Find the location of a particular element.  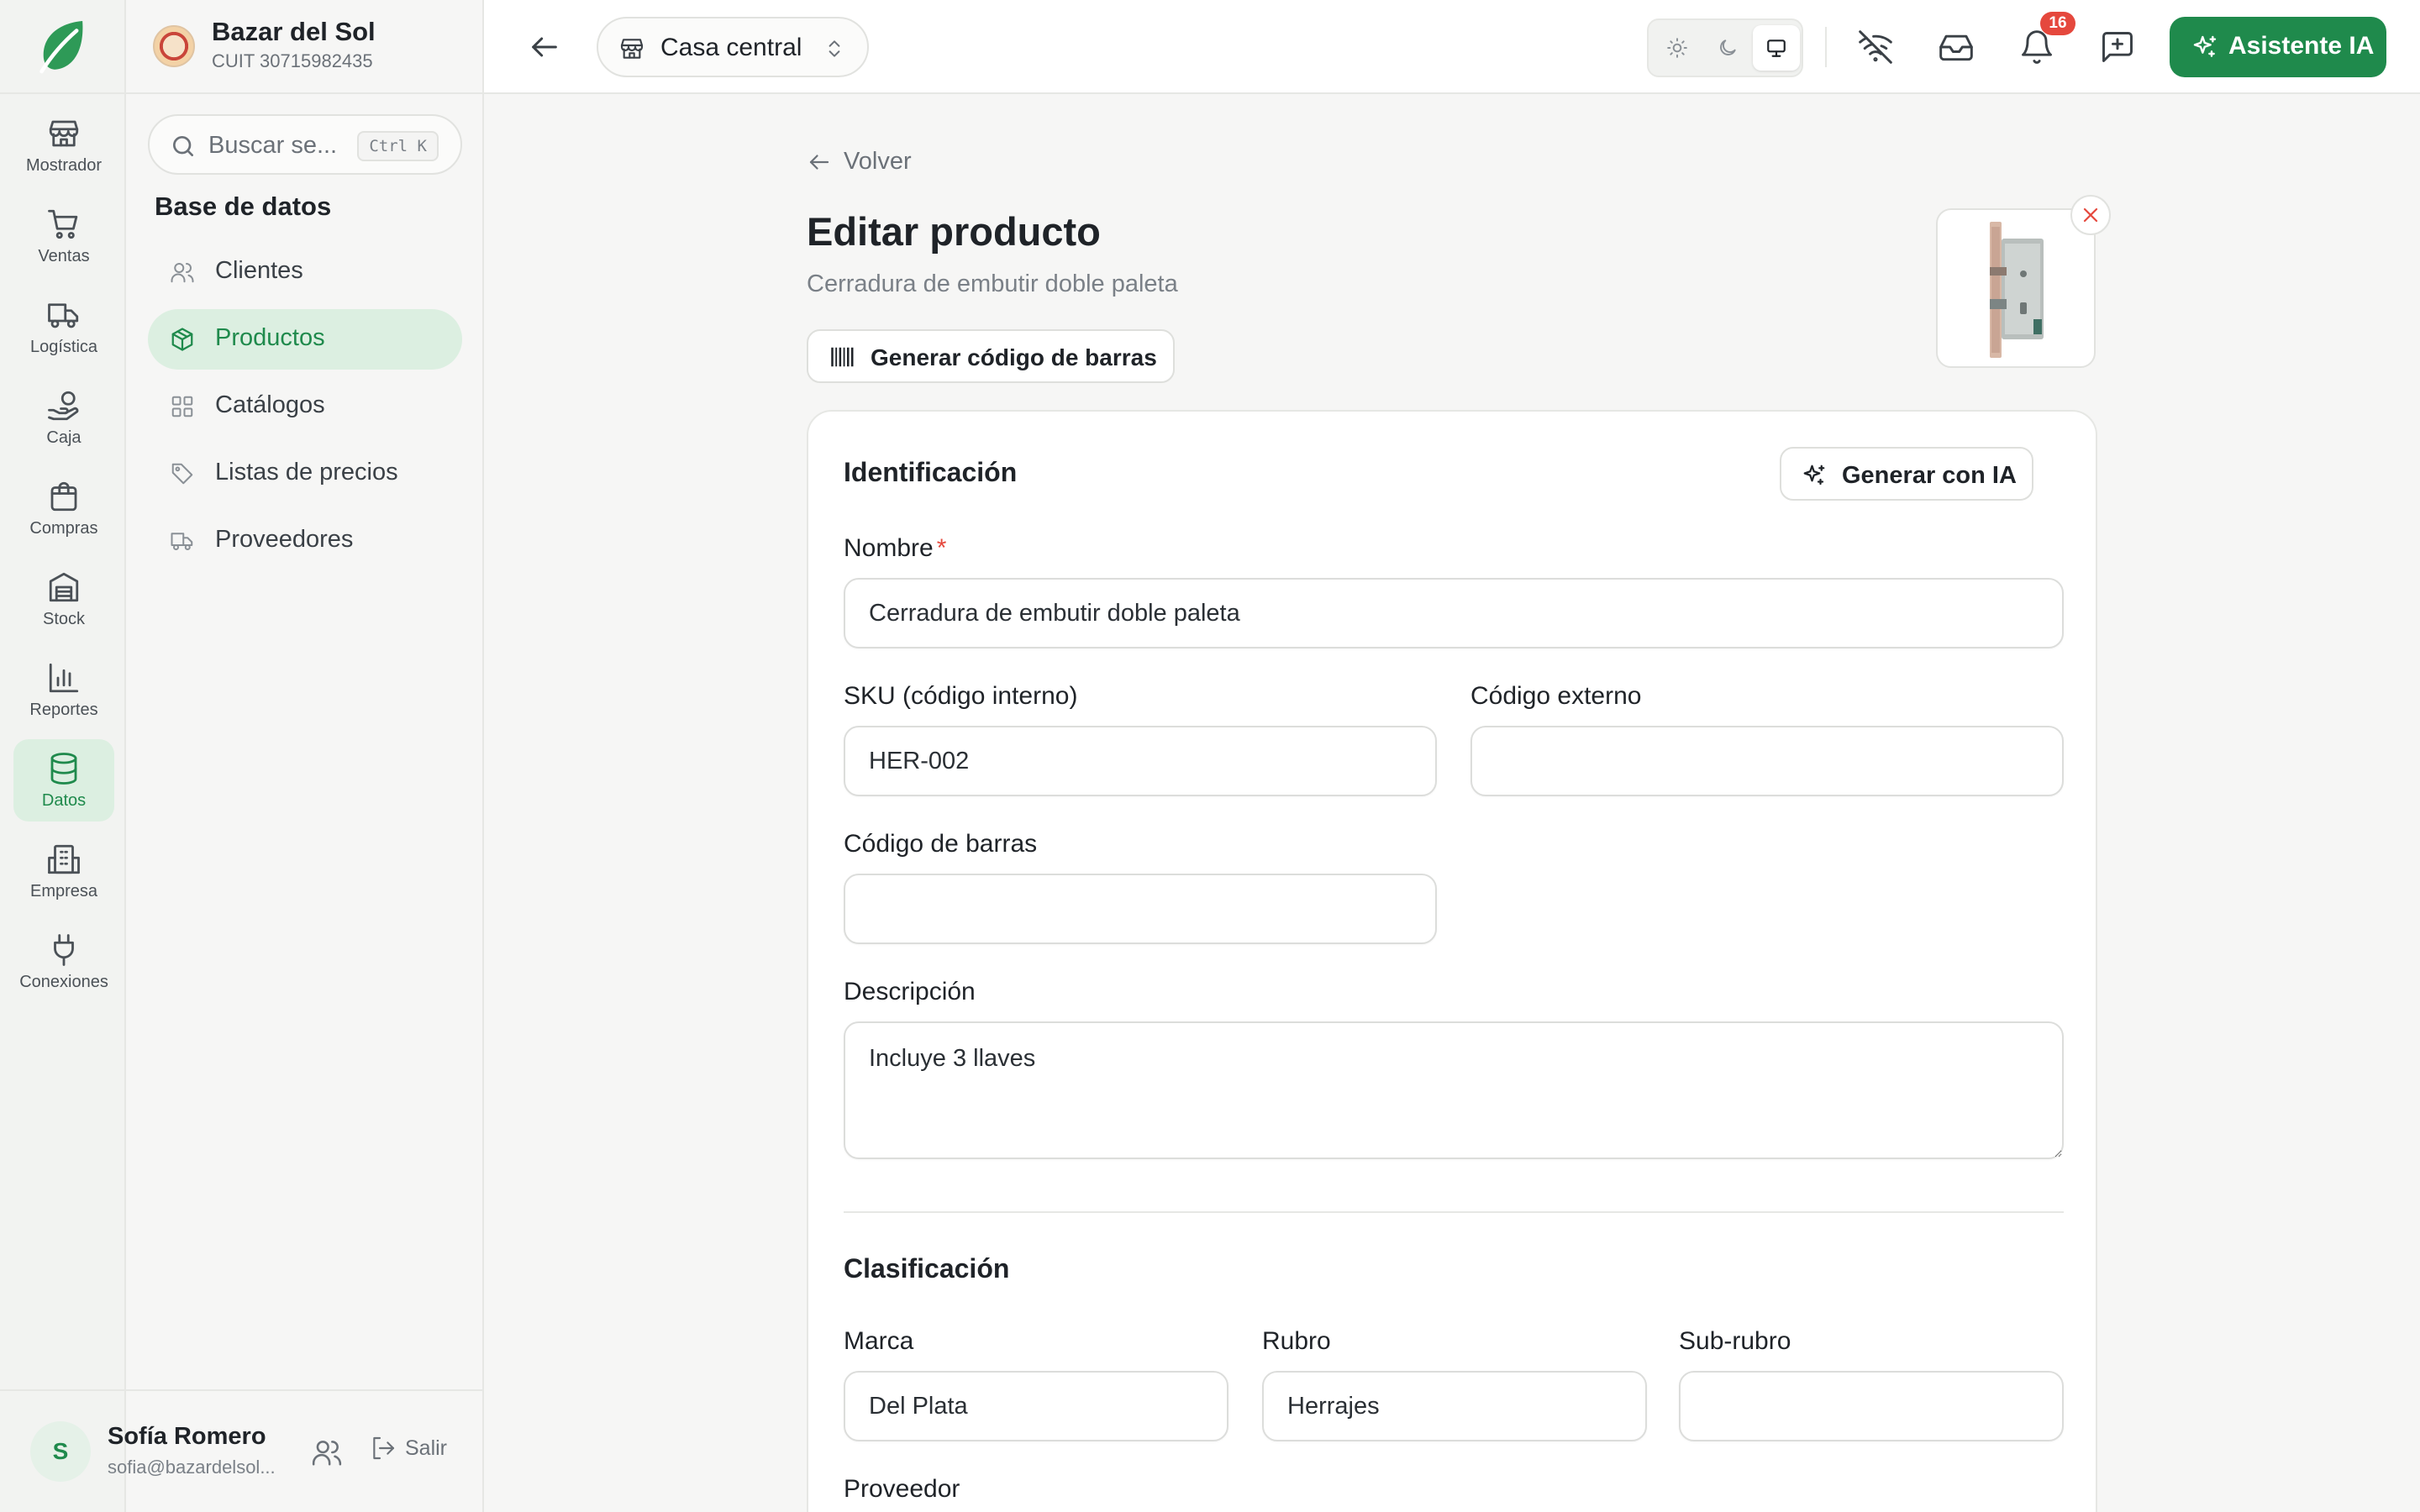

supplier-label: Proveedor is located at coordinates (902, 1489).